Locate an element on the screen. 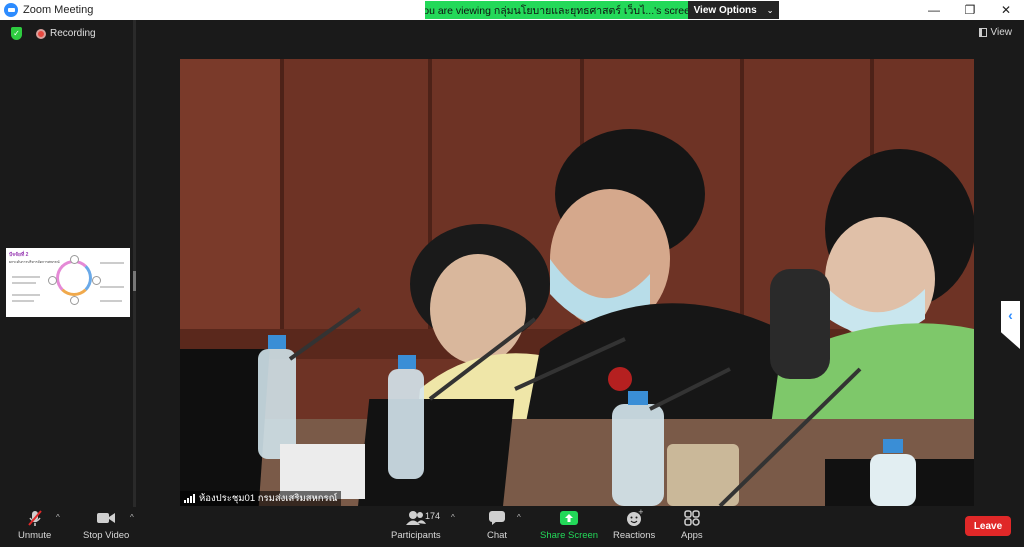 This screenshot has height=547, width=1024. zoom-logo-icon is located at coordinates (11, 10).